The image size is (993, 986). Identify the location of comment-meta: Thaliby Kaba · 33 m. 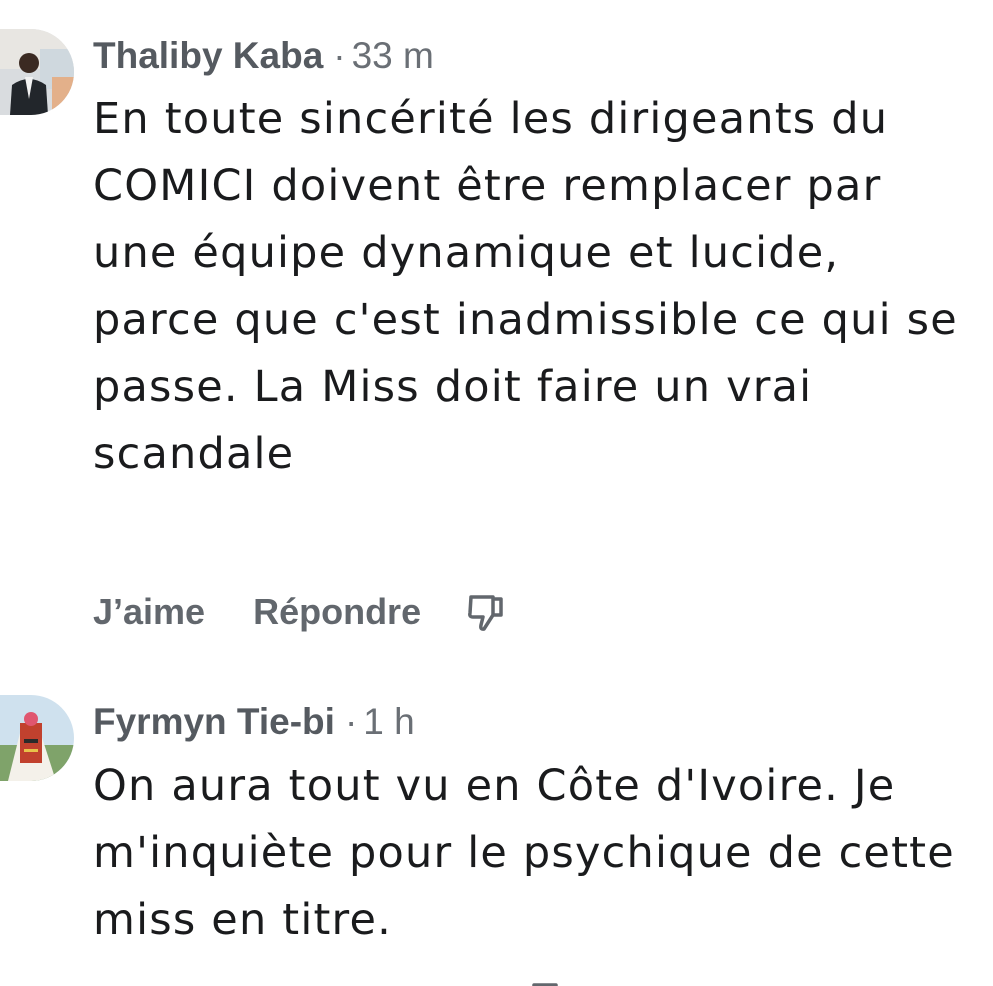
(263, 56).